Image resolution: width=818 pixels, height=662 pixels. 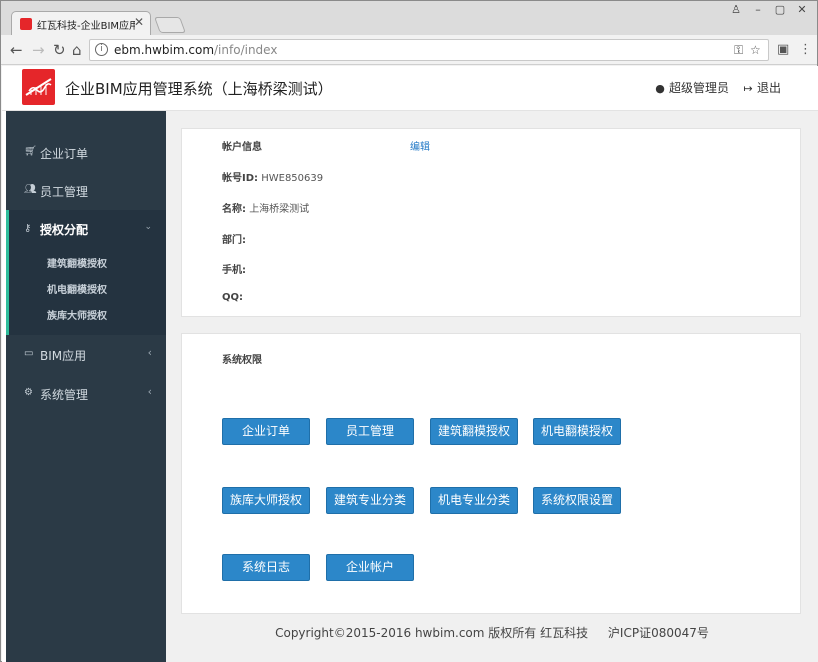 What do you see at coordinates (59, 50) in the screenshot?
I see `reload-icon: ↻` at bounding box center [59, 50].